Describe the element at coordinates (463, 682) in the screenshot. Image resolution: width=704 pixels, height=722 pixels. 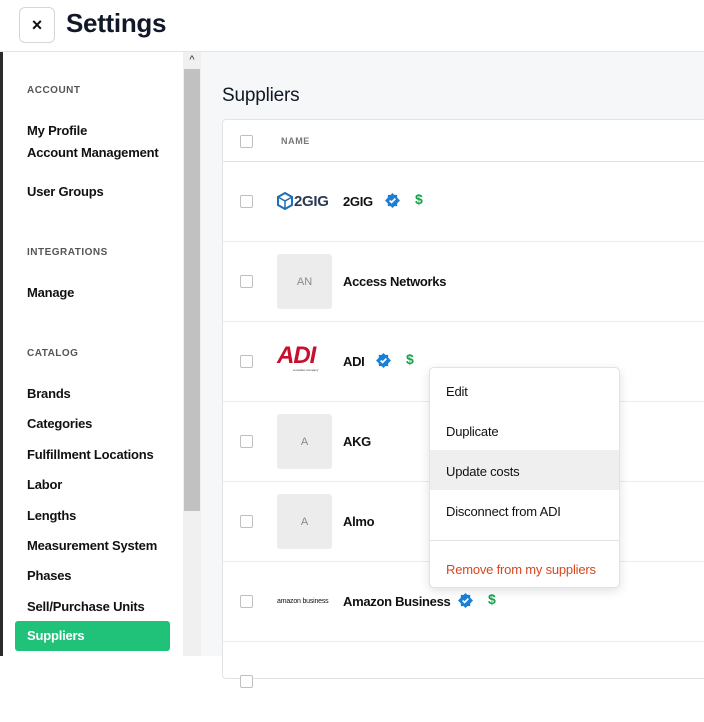
I see `table-row` at that location.